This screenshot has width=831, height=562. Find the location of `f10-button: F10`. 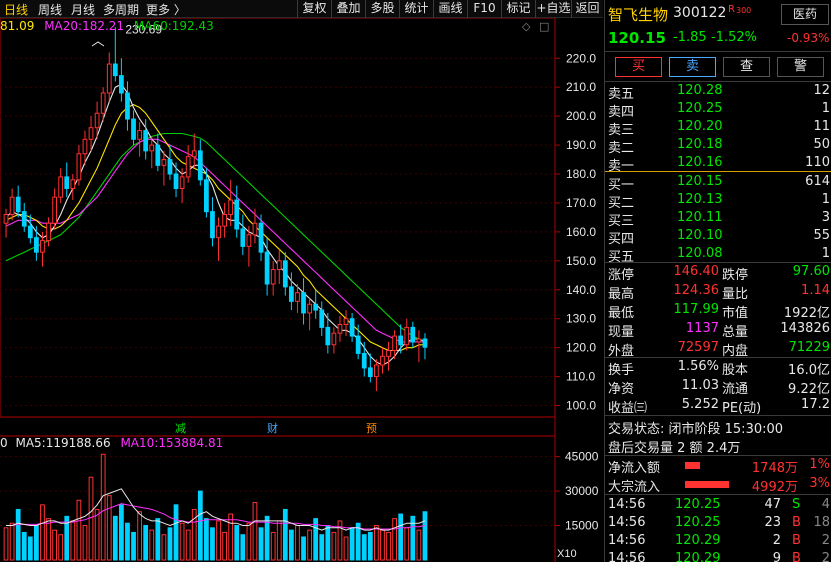

f10-button: F10 is located at coordinates (484, 9).